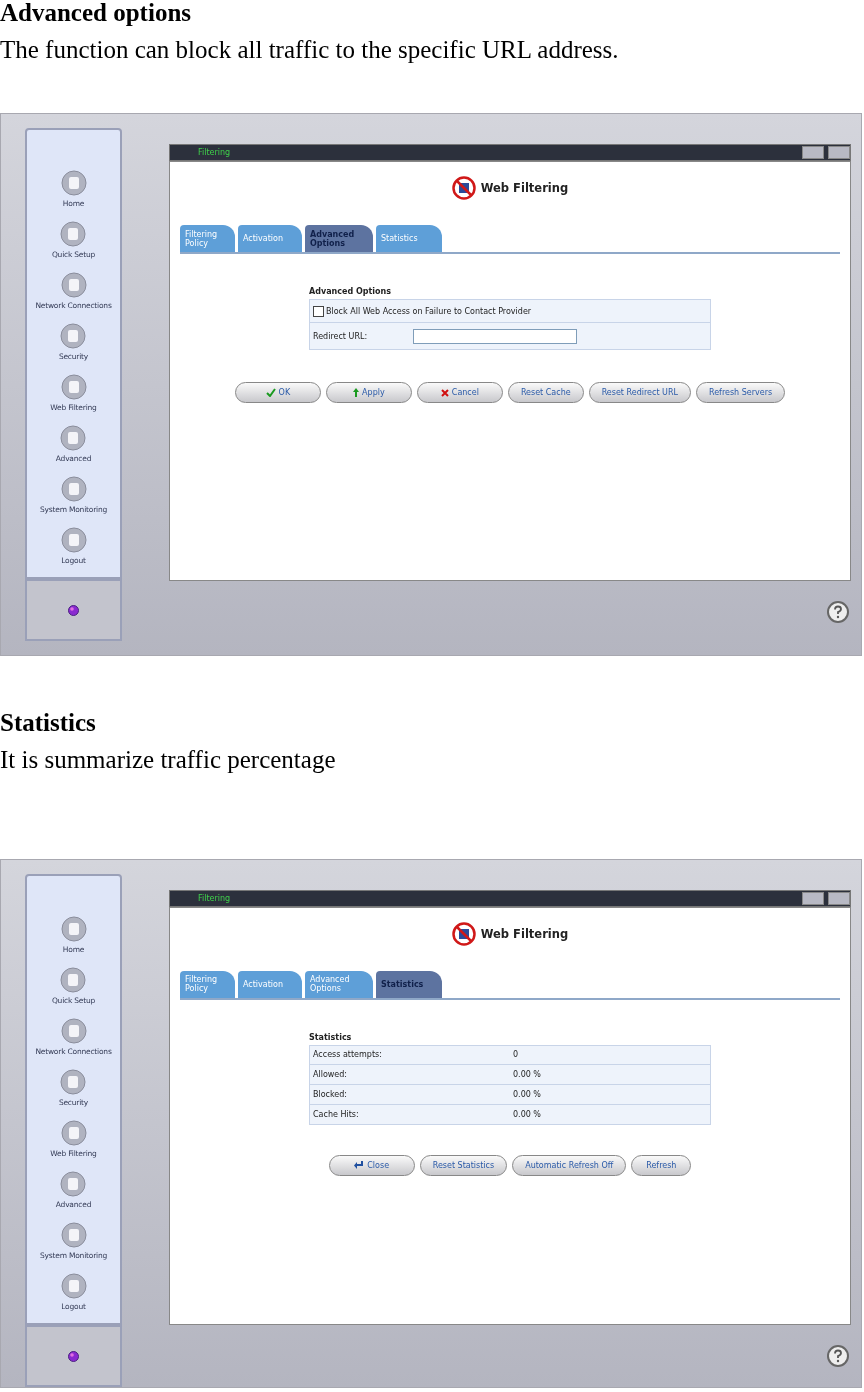 This screenshot has width=864, height=1392. What do you see at coordinates (336, 1114) in the screenshot?
I see `stat-label: Cache Hits:` at bounding box center [336, 1114].